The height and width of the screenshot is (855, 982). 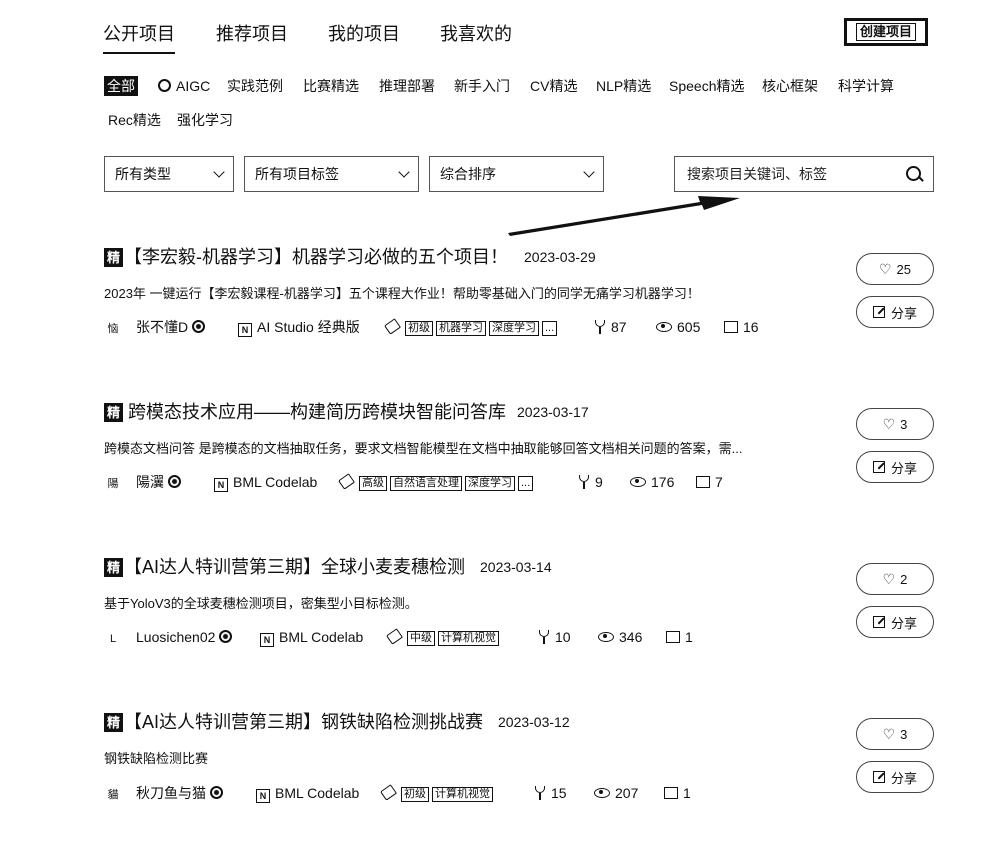 I want to click on project-title: 跨模态技术应用——构建简历跨模块智能问答库, so click(x=317, y=412).